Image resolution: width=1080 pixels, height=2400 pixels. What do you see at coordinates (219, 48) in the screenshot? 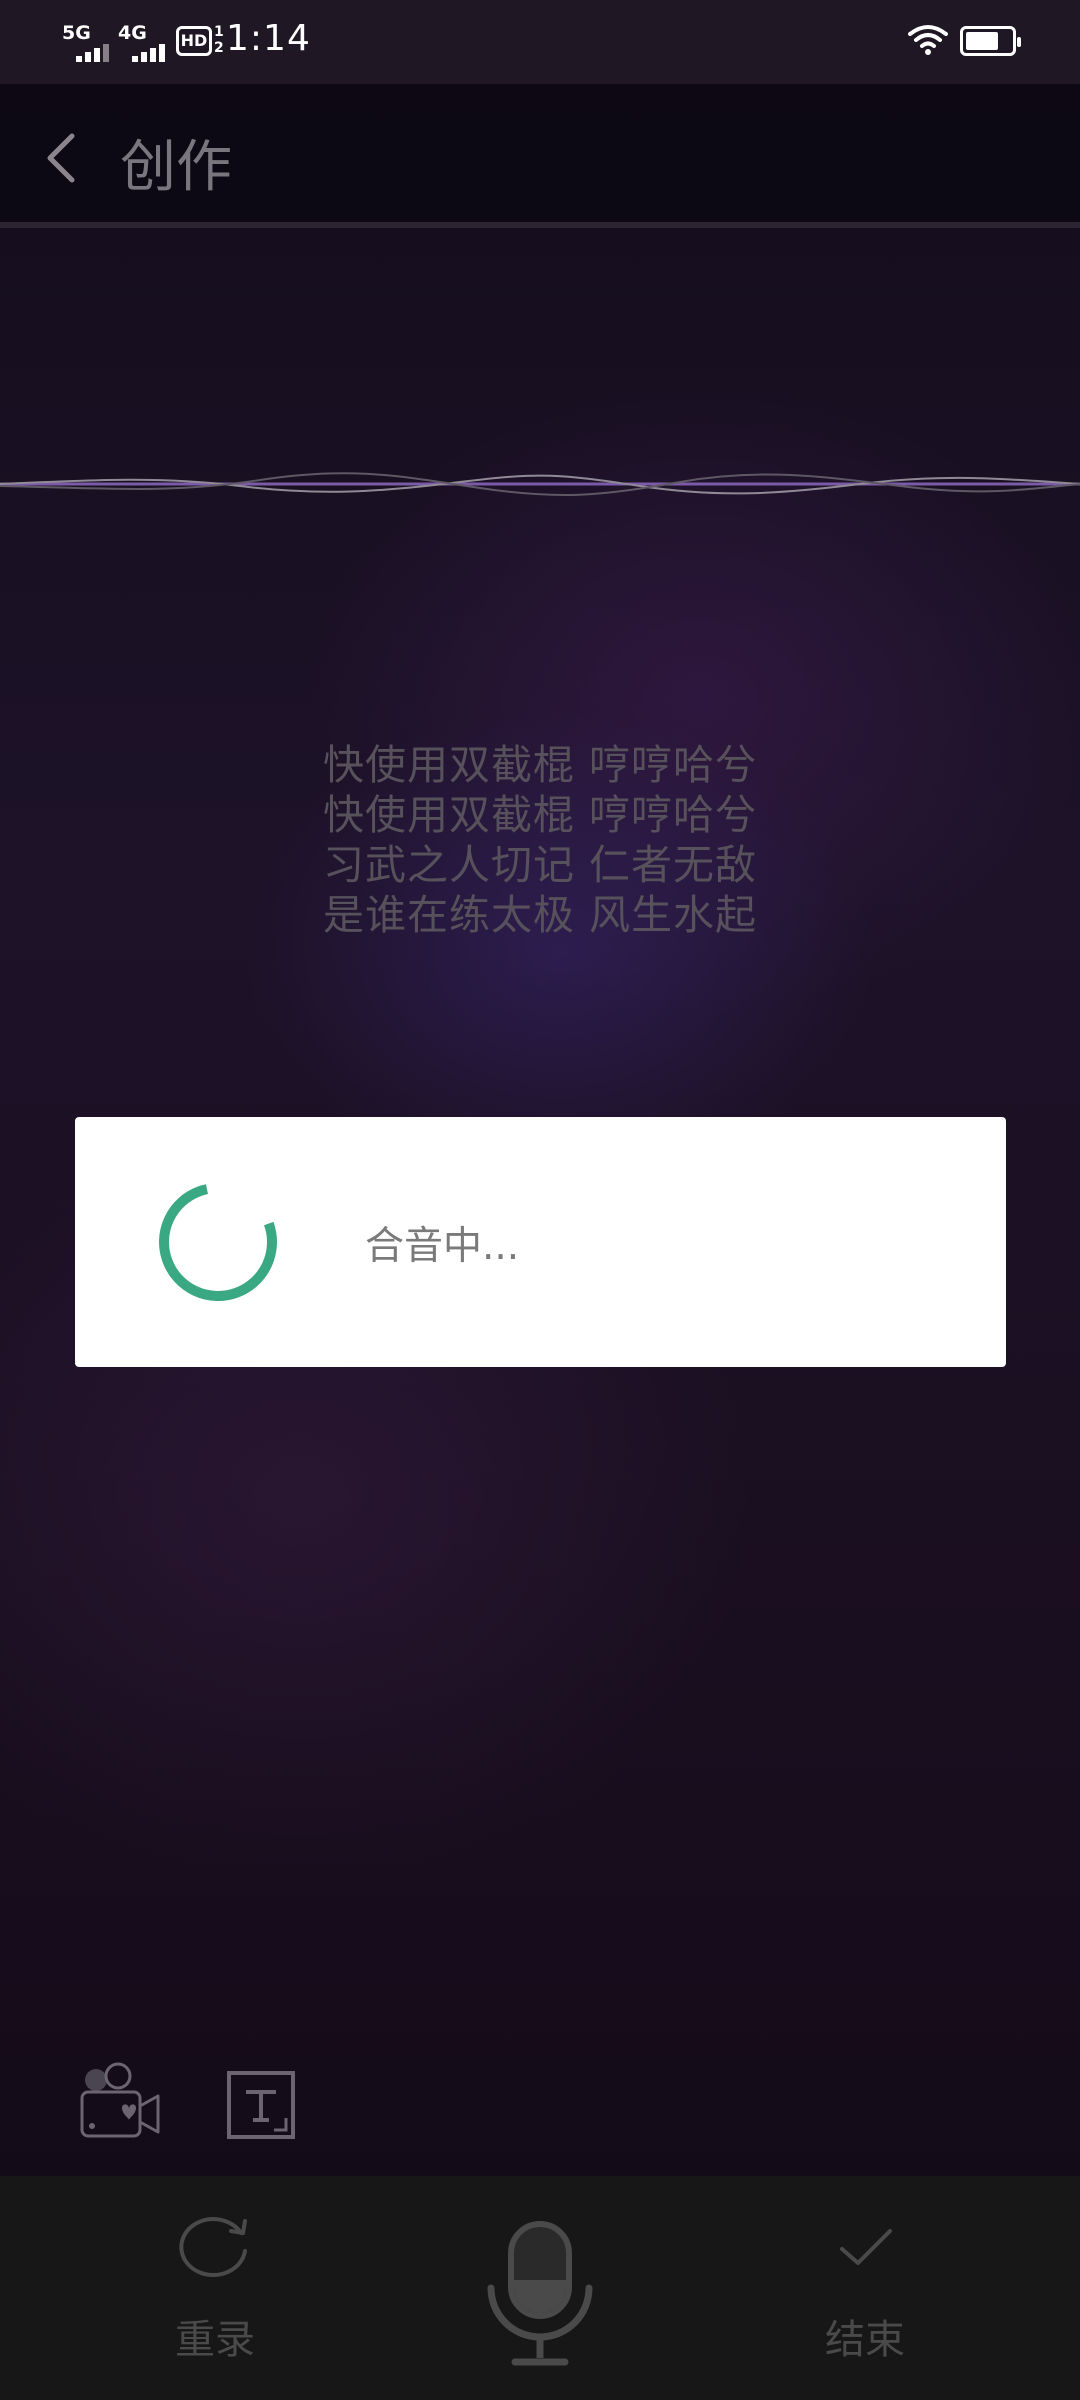
I see `hd-sub-bottom: 2` at bounding box center [219, 48].